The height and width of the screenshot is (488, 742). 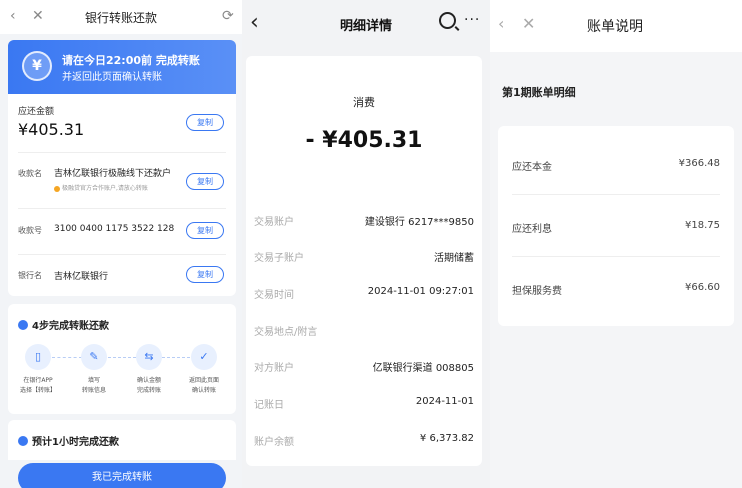 I want to click on refresh-icon: ⟳, so click(x=228, y=16).